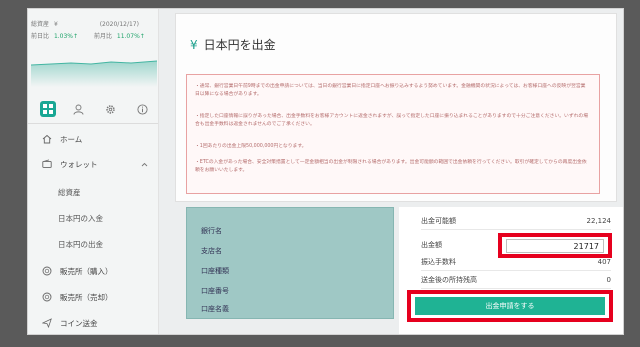 The image size is (640, 347). Describe the element at coordinates (239, 45) in the screenshot. I see `page-title-text: 日本円を出金` at that location.